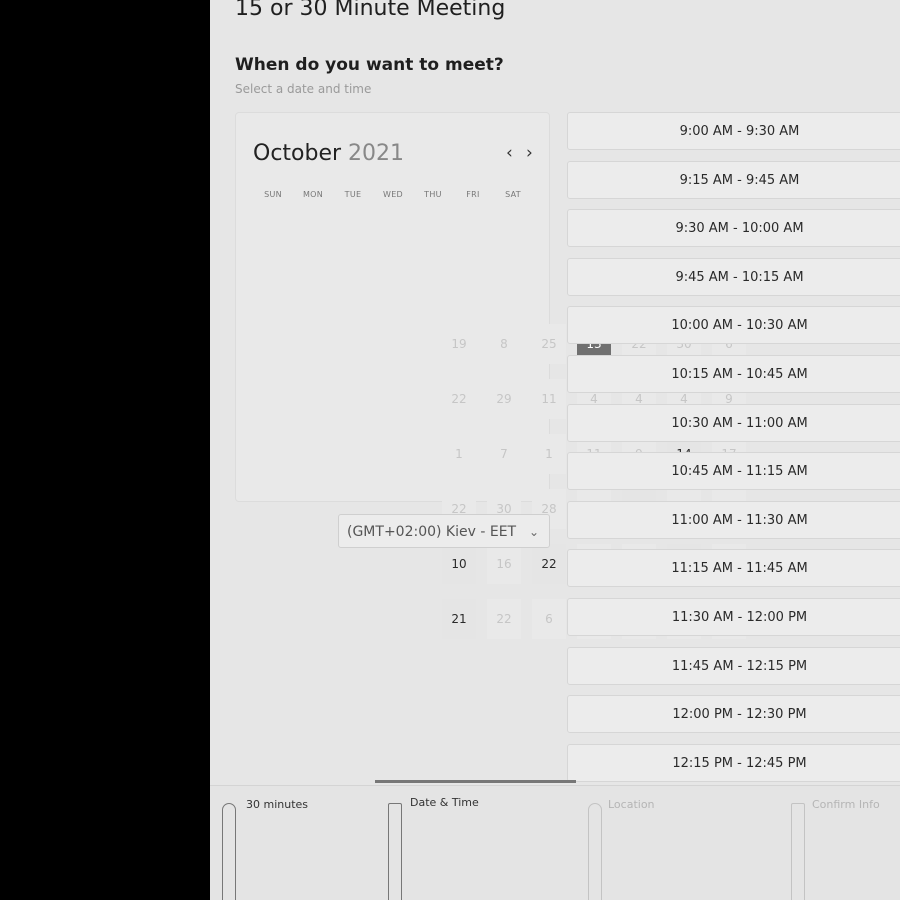 The width and height of the screenshot is (900, 900). Describe the element at coordinates (297, 153) in the screenshot. I see `calendar-month: October` at that location.